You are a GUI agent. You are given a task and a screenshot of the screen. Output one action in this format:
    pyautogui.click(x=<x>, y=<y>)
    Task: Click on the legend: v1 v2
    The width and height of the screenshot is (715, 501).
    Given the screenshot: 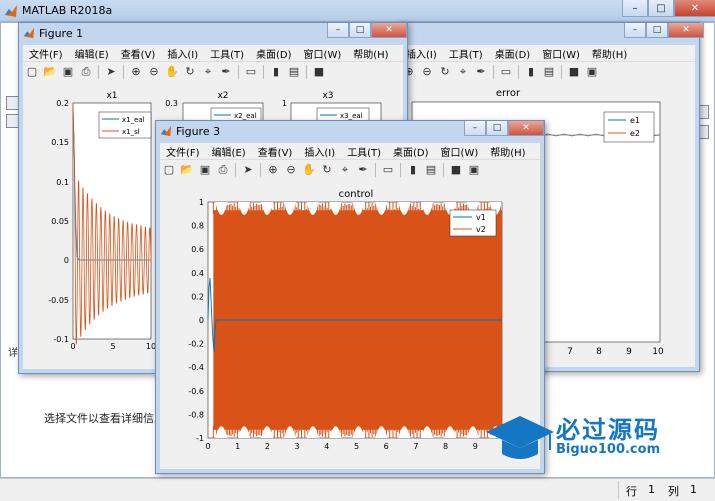 What is the action you would take?
    pyautogui.click(x=473, y=223)
    